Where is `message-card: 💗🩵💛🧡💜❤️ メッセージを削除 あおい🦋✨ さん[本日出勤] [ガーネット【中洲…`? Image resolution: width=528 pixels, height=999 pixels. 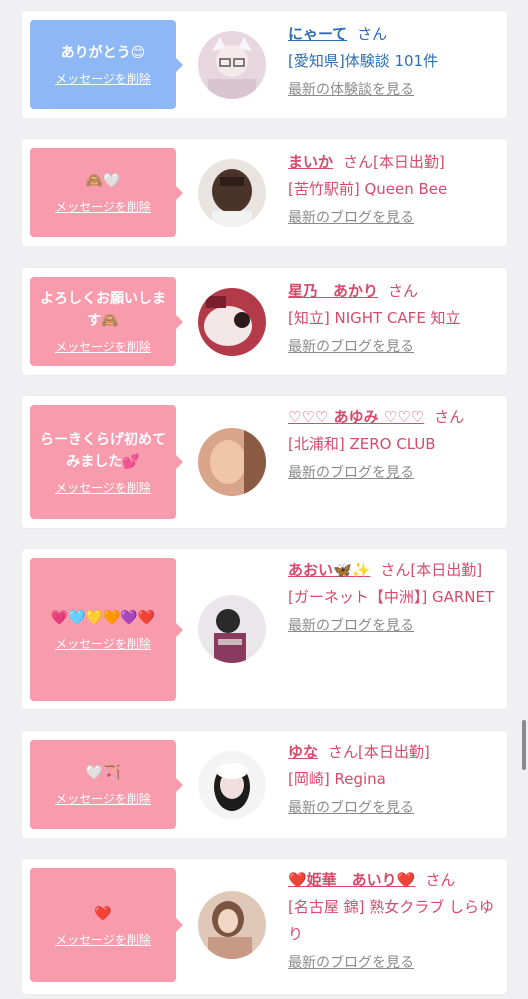
message-card: 💗🩵💛🧡💜❤️ メッセージを削除 あおい🦋✨ さん[本日出勤] [ガーネット【中洲… is located at coordinates (264, 629).